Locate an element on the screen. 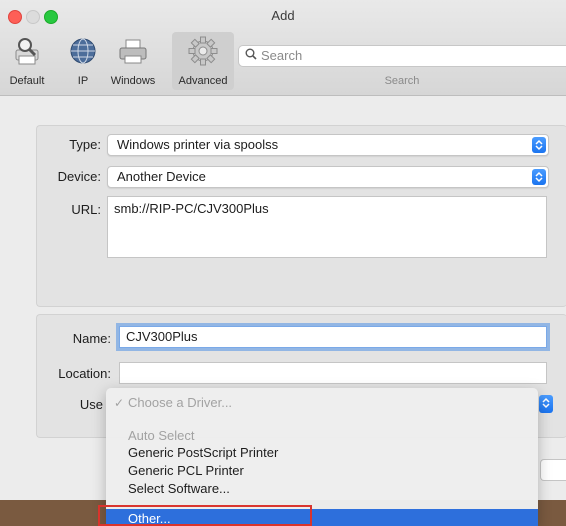 The image size is (566, 526). add-button is located at coordinates (553, 470).